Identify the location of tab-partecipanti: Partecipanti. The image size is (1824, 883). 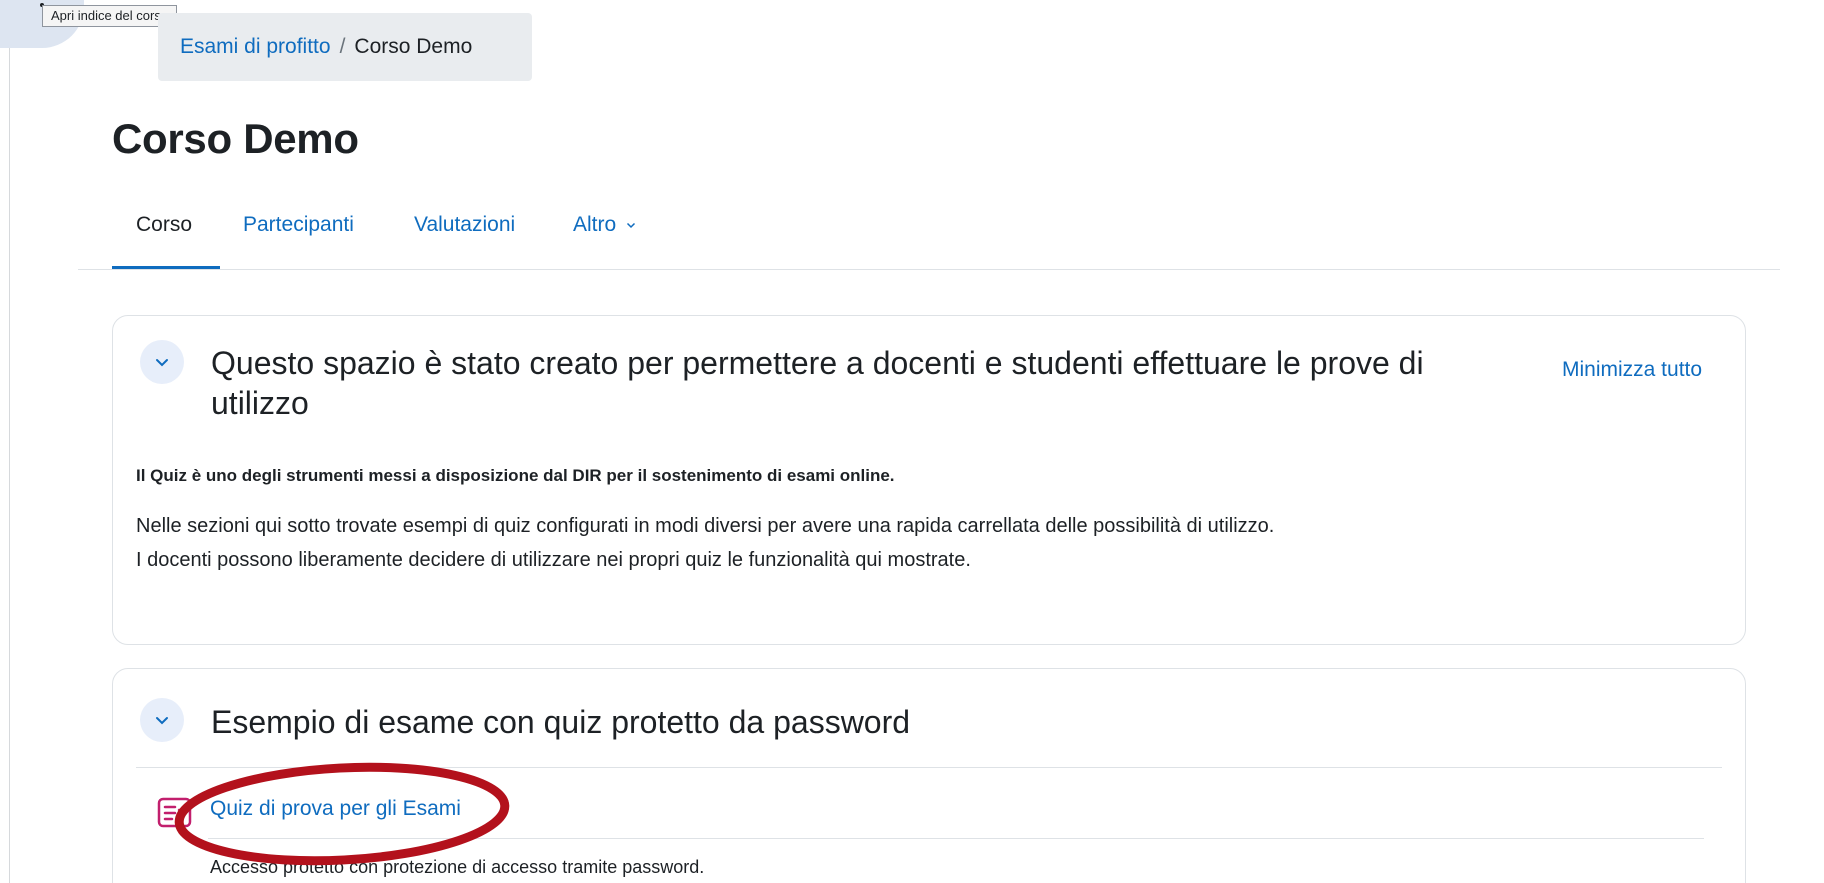
(298, 225).